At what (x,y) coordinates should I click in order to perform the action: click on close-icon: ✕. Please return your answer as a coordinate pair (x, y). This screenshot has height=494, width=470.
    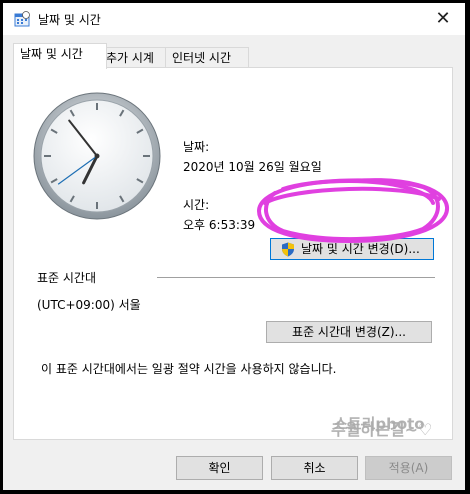
    Looking at the image, I should click on (443, 18).